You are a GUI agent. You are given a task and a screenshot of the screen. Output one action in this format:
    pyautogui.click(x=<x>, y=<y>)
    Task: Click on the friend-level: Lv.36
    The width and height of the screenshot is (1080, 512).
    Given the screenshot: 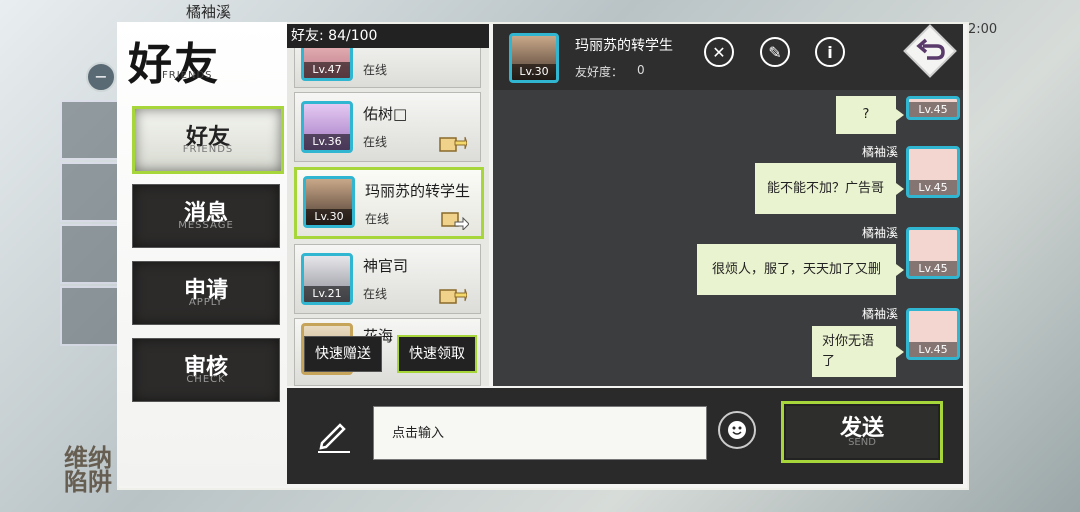 What is the action you would take?
    pyautogui.click(x=327, y=142)
    